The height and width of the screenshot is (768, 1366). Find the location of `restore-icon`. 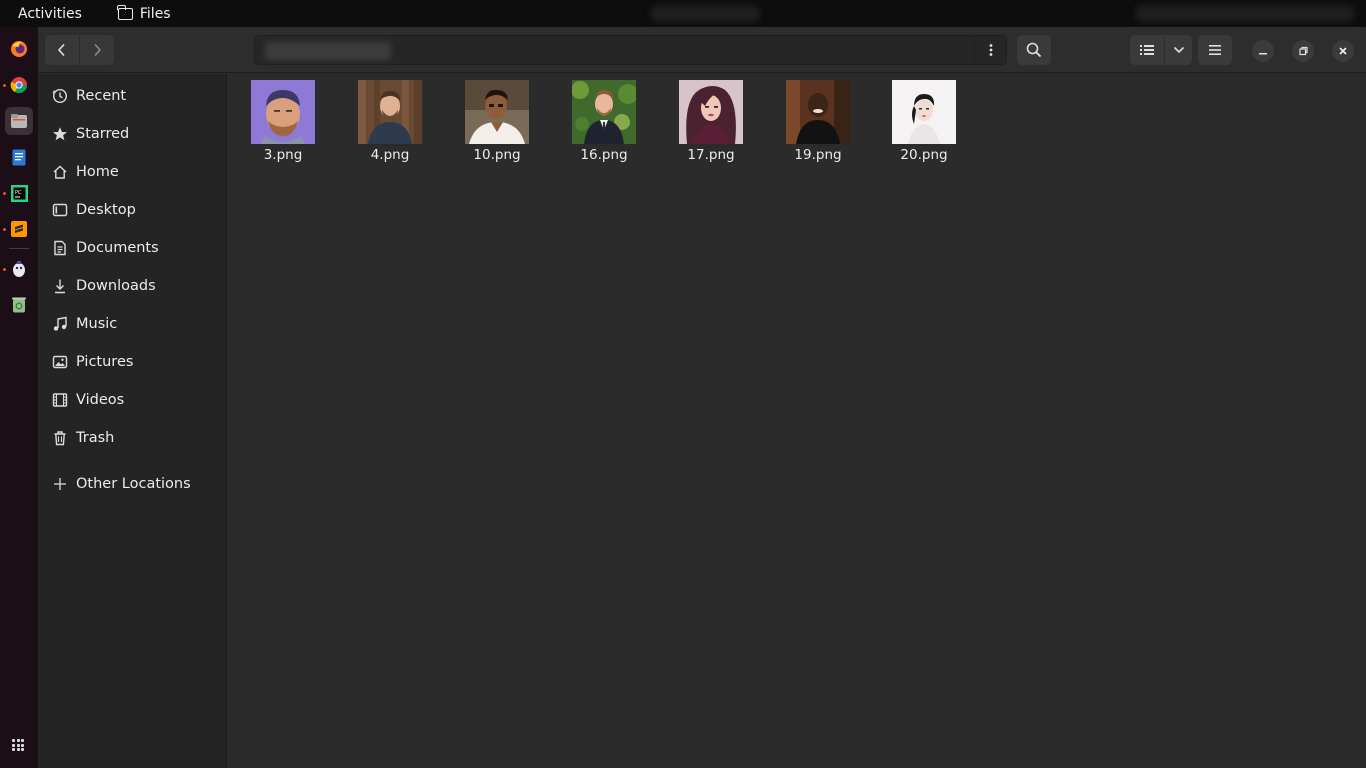

restore-icon is located at coordinates (1303, 51).